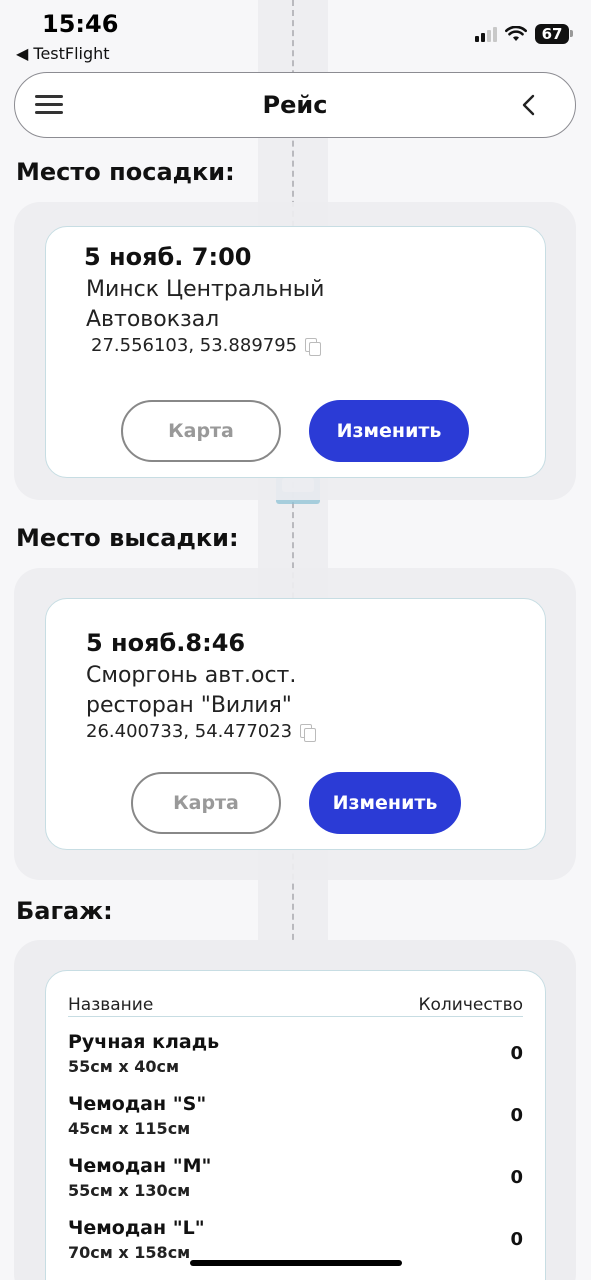 The height and width of the screenshot is (1280, 591). I want to click on luggage-item-name: Чемодан "S", so click(137, 1104).